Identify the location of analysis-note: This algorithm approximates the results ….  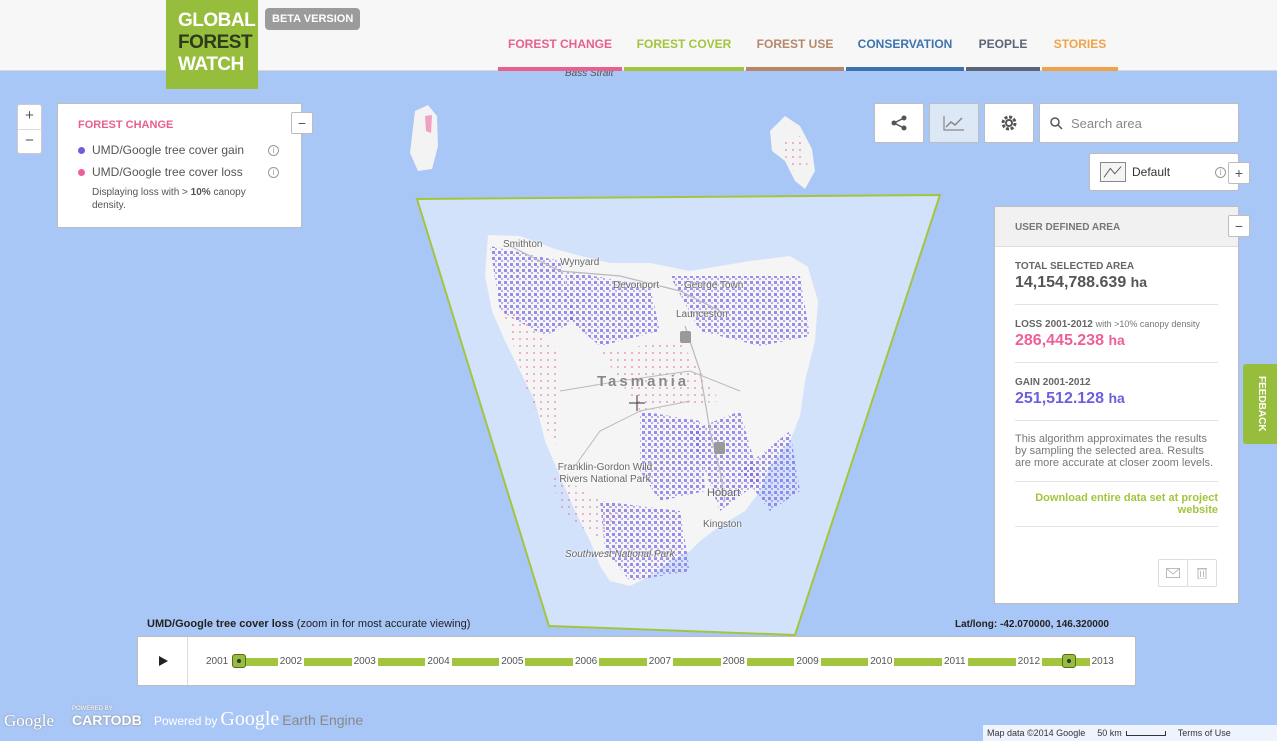
(1116, 451).